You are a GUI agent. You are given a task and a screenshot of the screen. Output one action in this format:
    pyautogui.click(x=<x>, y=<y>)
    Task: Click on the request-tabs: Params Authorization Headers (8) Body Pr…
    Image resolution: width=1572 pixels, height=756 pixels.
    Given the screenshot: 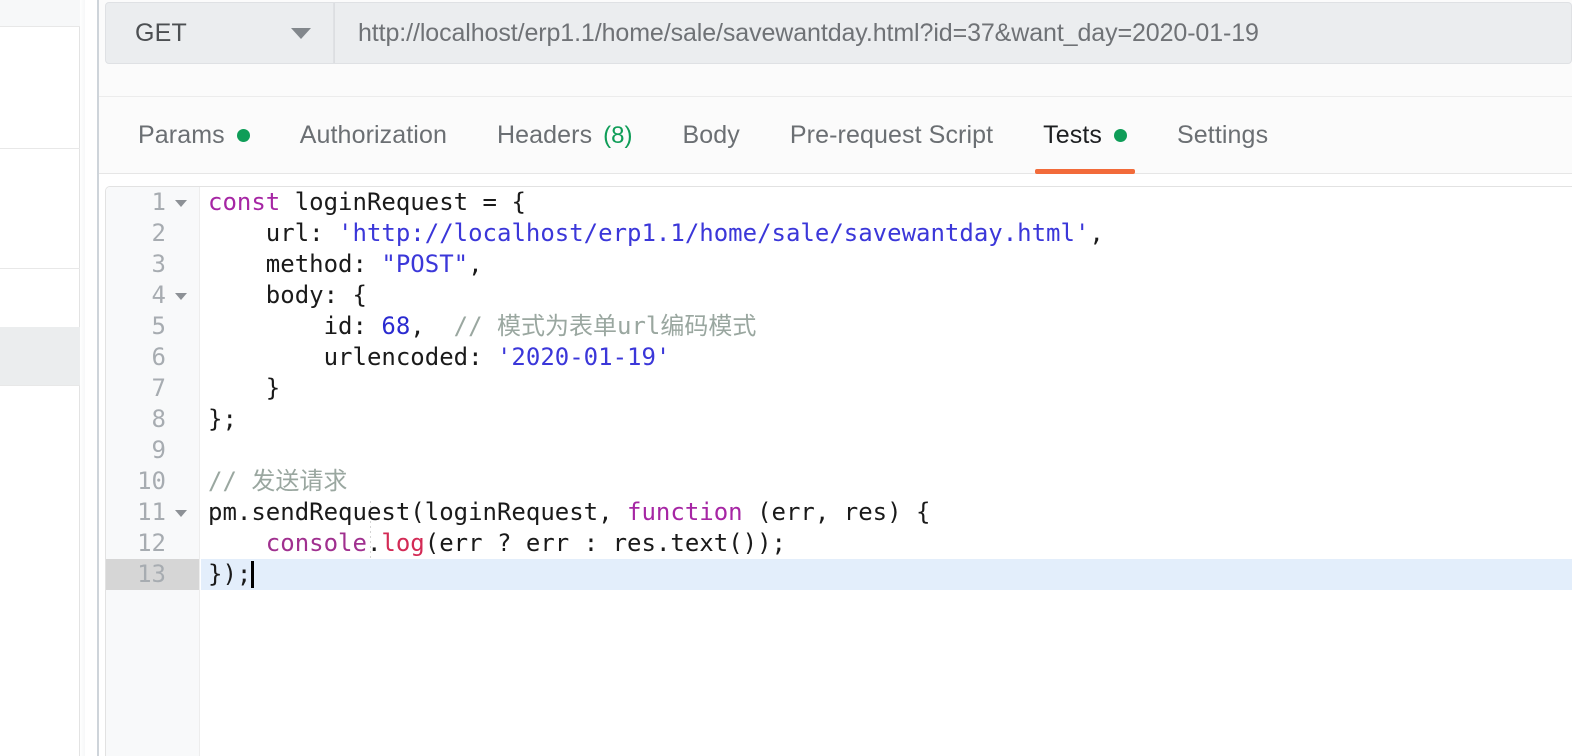 What is the action you would take?
    pyautogui.click(x=835, y=135)
    